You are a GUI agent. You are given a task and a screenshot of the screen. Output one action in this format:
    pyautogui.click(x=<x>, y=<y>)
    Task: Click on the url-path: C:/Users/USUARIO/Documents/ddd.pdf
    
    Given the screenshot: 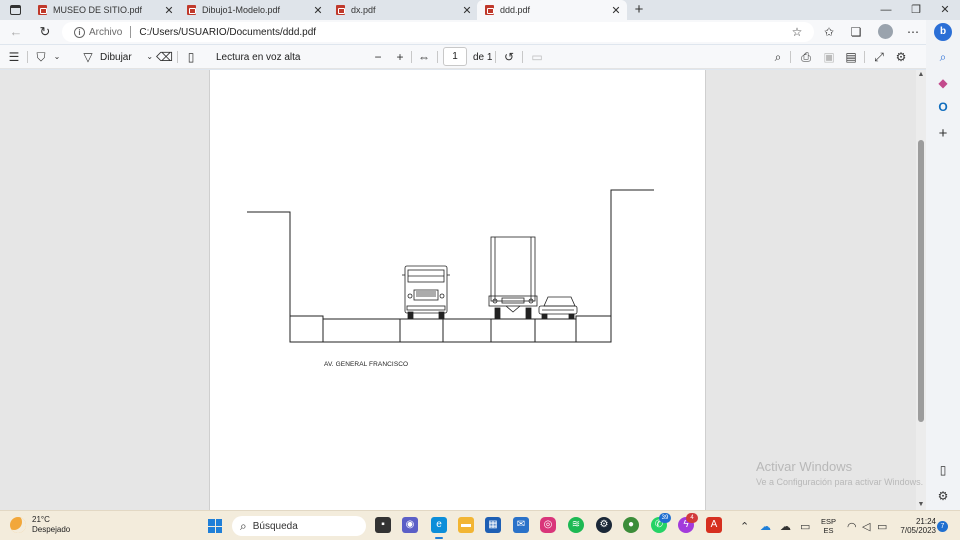 What is the action you would take?
    pyautogui.click(x=228, y=32)
    